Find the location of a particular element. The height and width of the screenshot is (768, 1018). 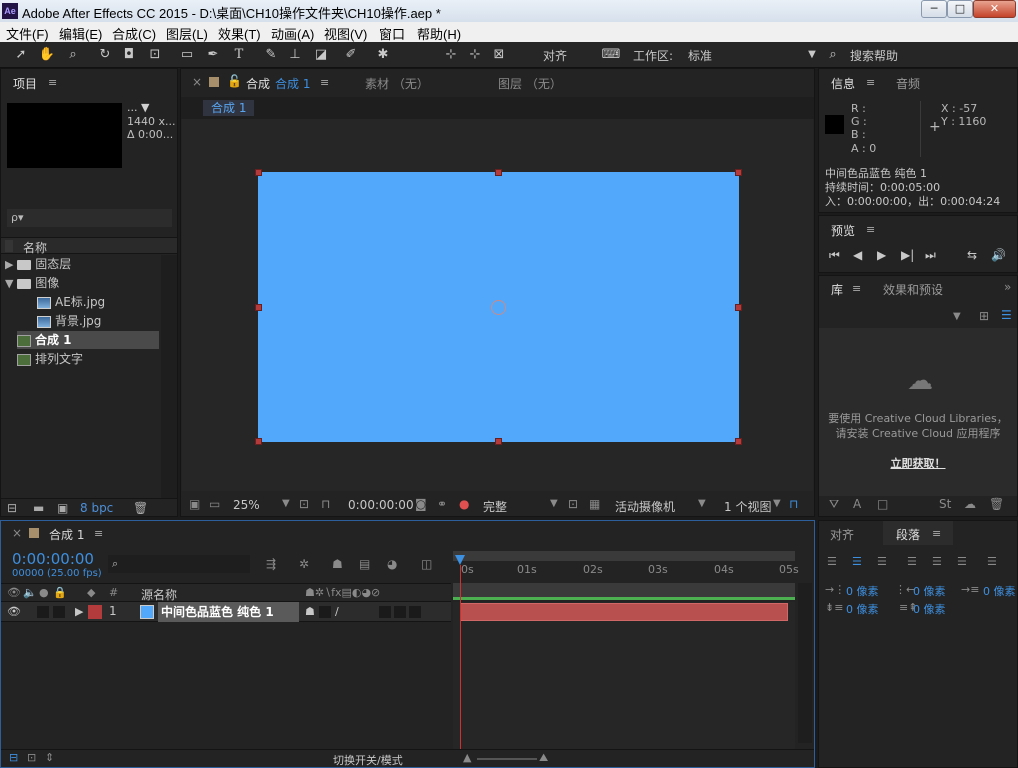

menu-window: 窗口 is located at coordinates (392, 33).